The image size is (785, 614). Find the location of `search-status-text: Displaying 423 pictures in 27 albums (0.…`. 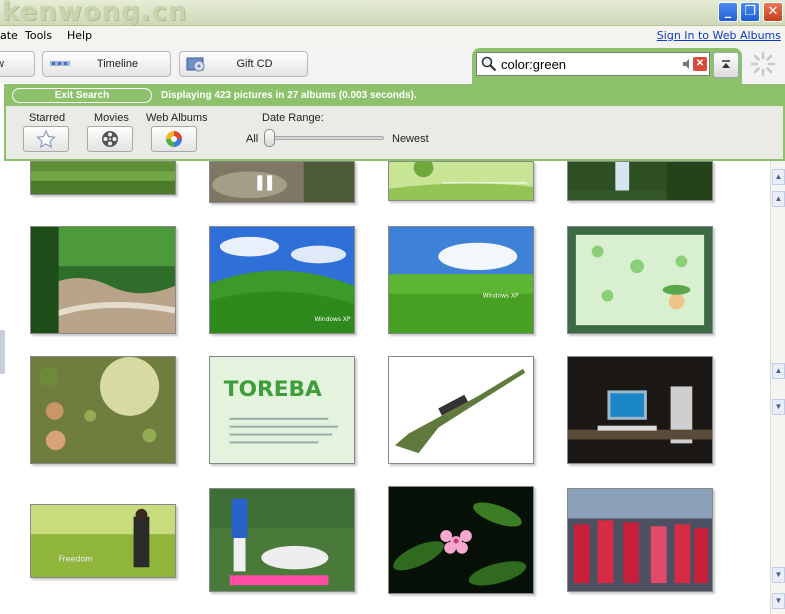

search-status-text: Displaying 423 pictures in 27 albums (0.… is located at coordinates (289, 95).